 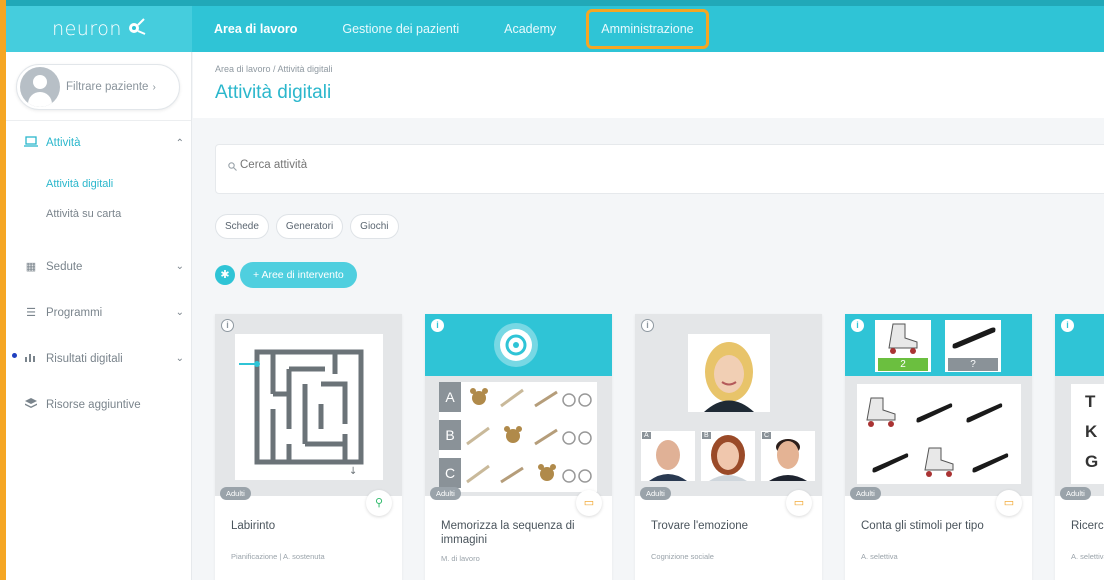 I want to click on card-image: ↓, so click(x=308, y=405).